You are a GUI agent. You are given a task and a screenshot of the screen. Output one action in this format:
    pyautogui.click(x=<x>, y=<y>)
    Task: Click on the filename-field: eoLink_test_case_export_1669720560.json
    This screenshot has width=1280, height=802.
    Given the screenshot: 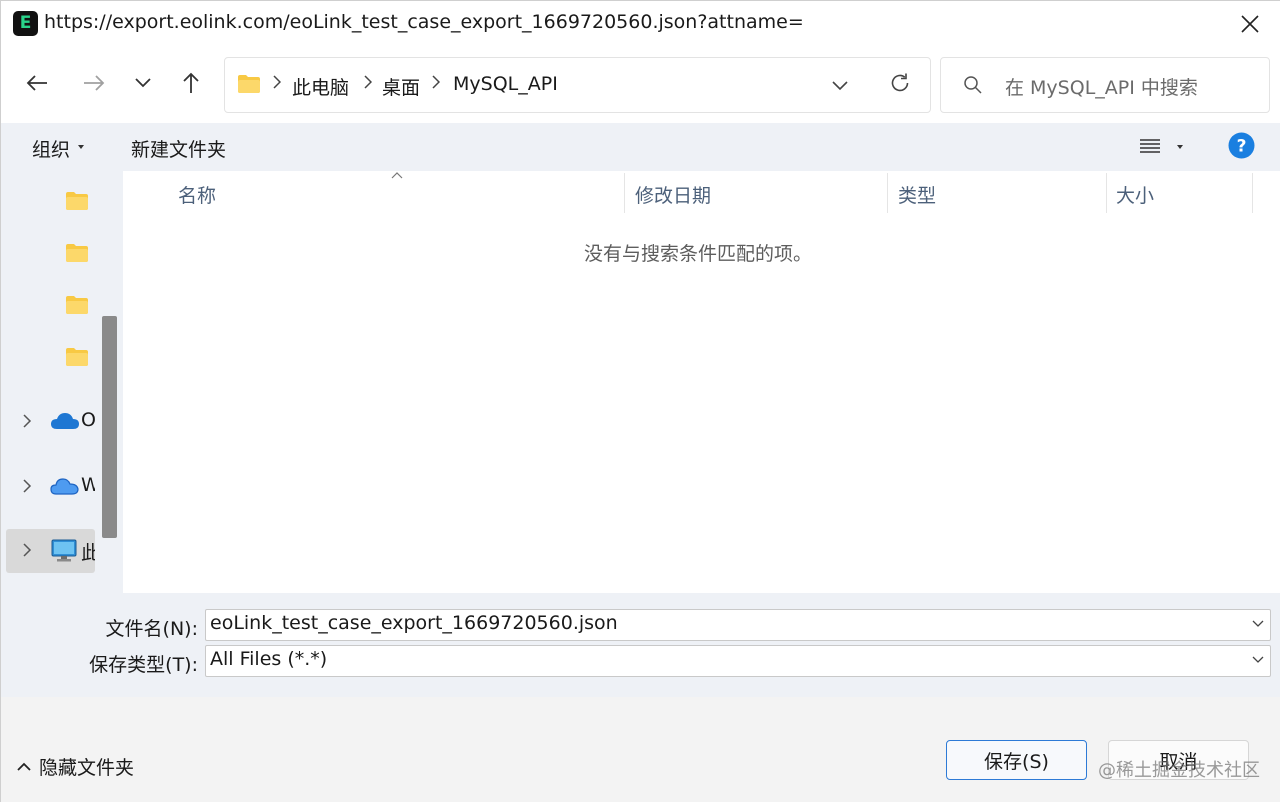 What is the action you would take?
    pyautogui.click(x=738, y=625)
    